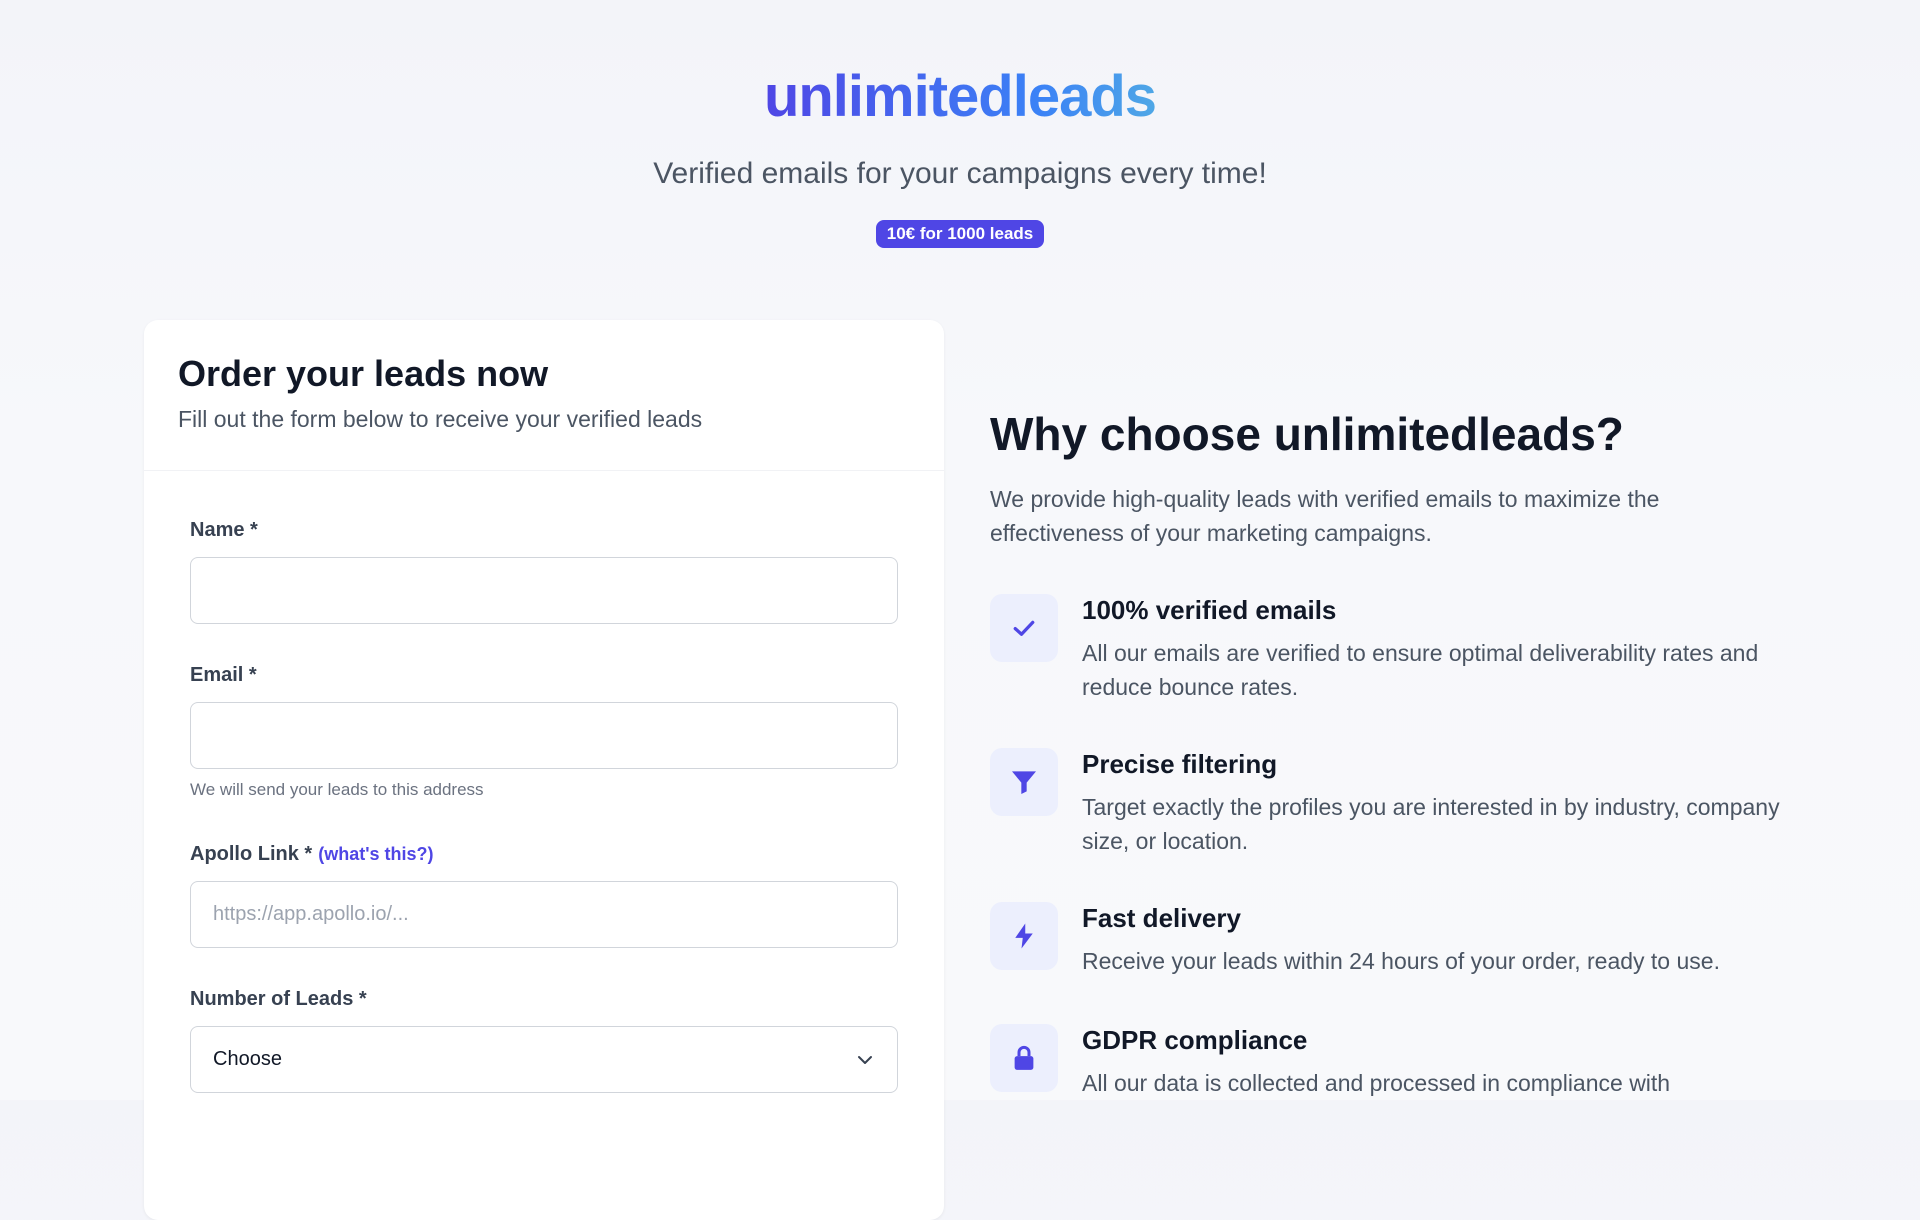  I want to click on leads-label-text: Number of Leads *, so click(278, 999).